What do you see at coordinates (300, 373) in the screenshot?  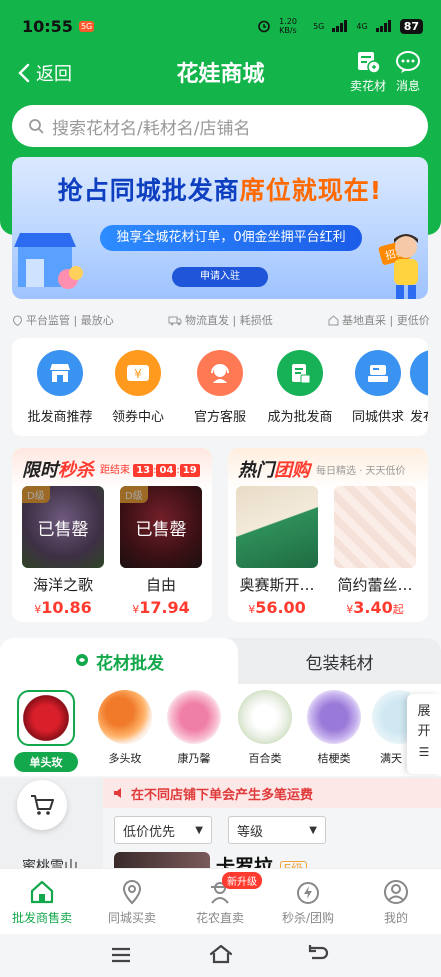 I see `merchant-icon` at bounding box center [300, 373].